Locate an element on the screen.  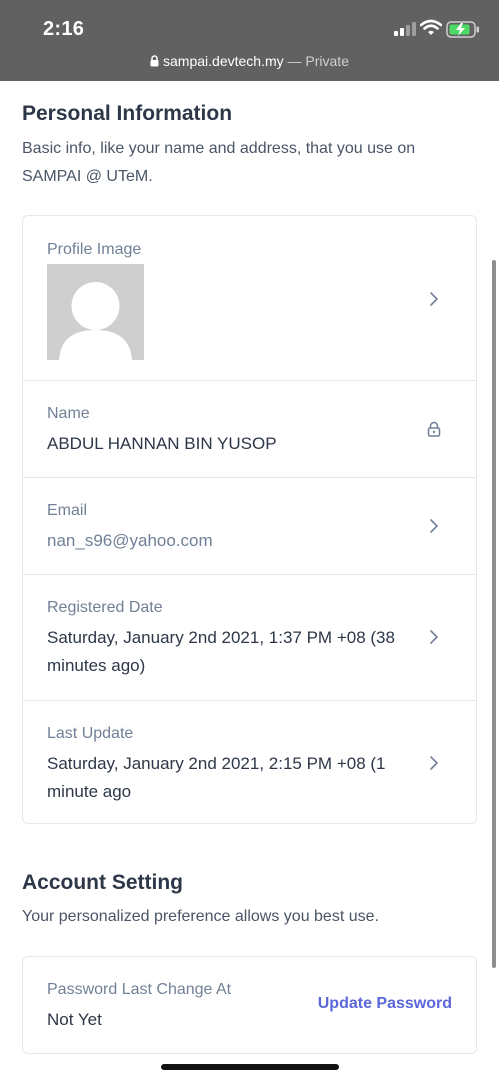
browser-top-bar: 2:16 sampai.devtech.my — Private is located at coordinates (249, 40).